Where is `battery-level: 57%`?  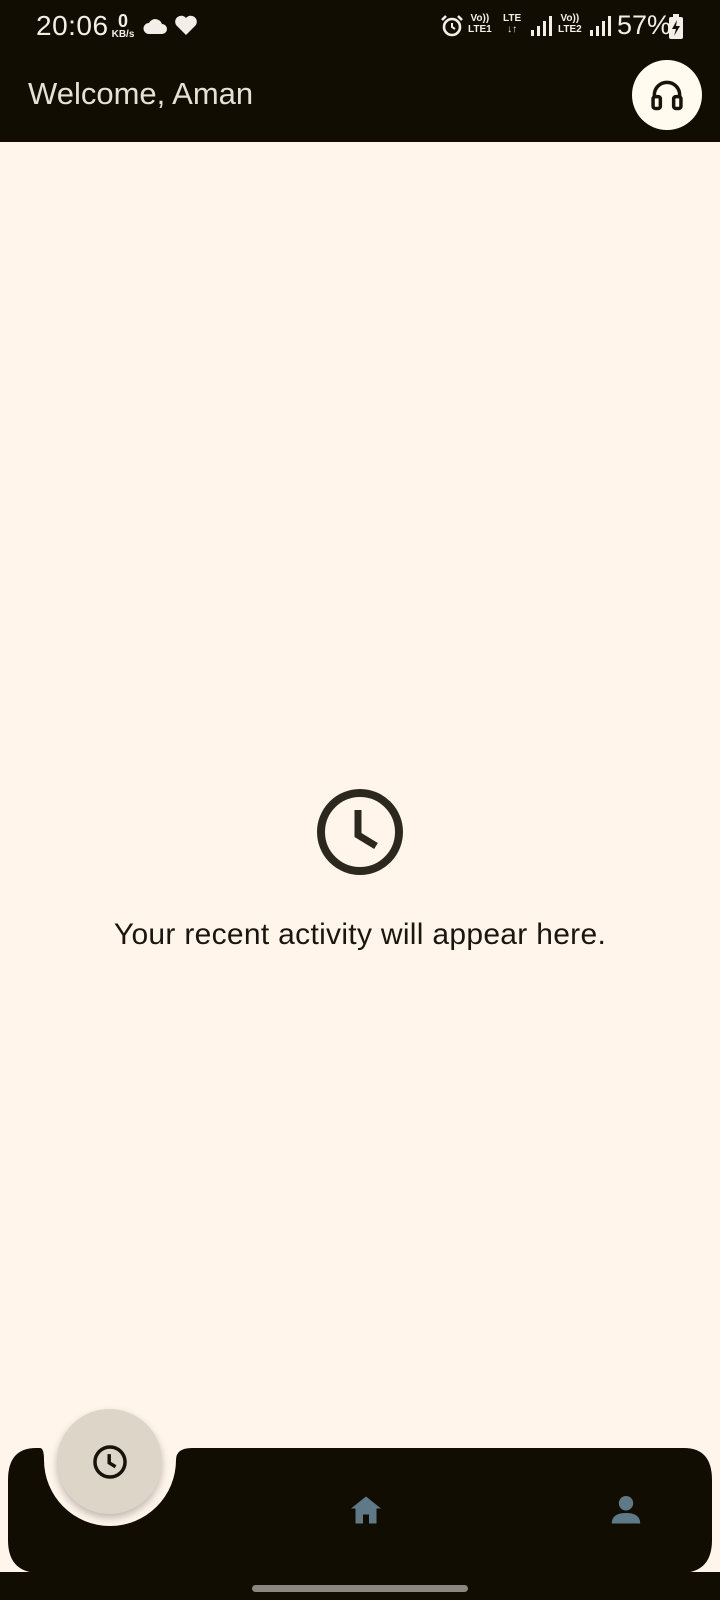 battery-level: 57% is located at coordinates (644, 25).